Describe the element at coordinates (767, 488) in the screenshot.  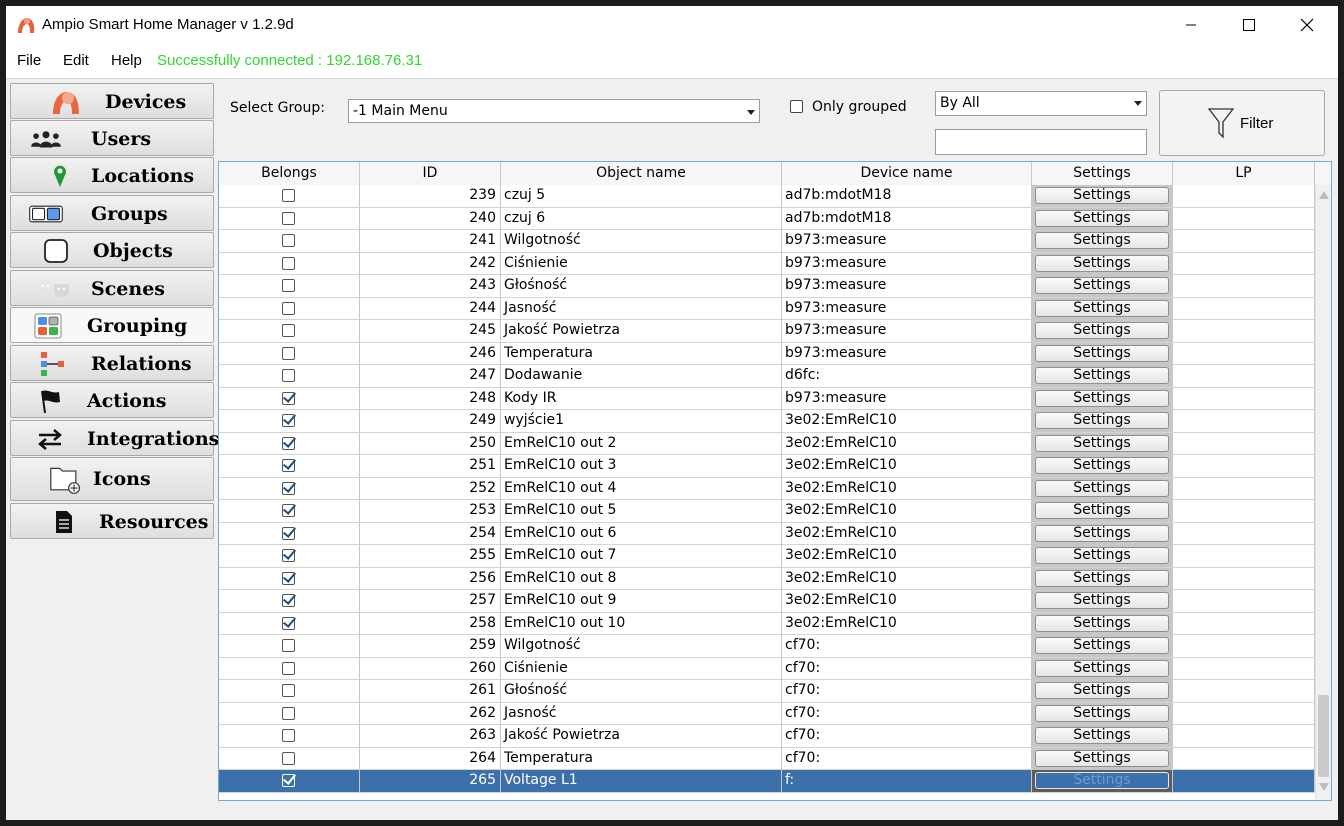
I see `table-row: 252 EmRelC10 out 4 3e02:EmRelC10 Settings` at that location.